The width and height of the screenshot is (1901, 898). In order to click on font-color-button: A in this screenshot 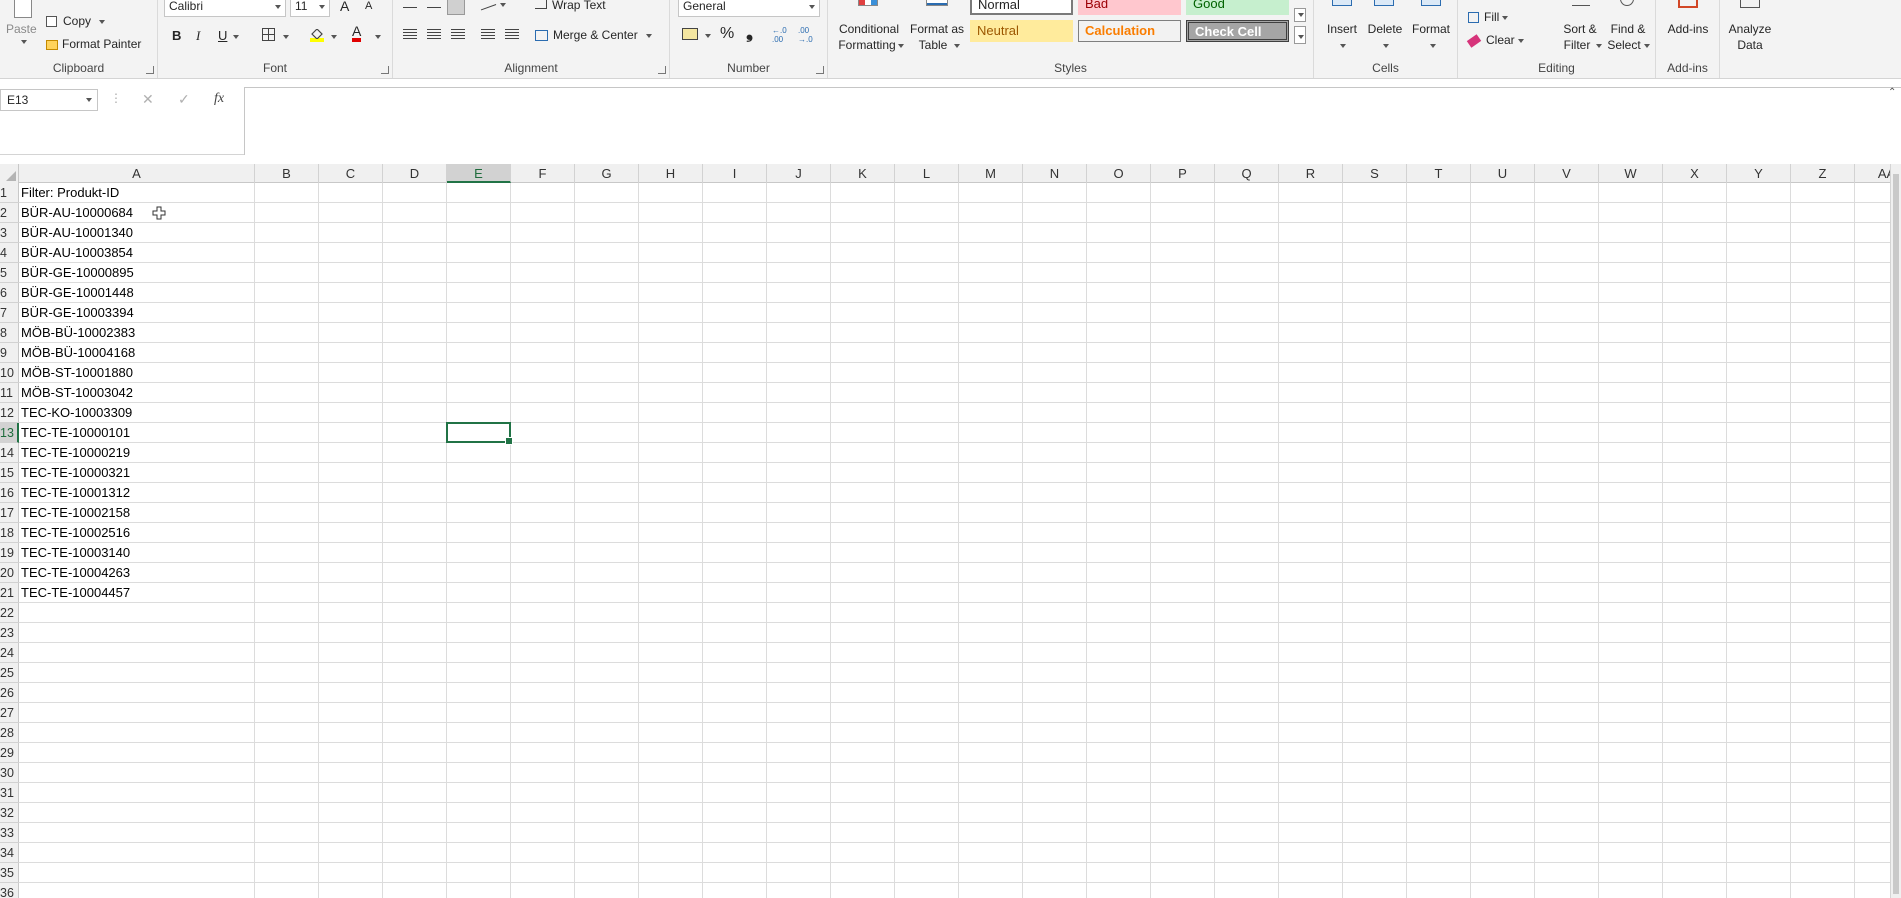, I will do `click(357, 33)`.